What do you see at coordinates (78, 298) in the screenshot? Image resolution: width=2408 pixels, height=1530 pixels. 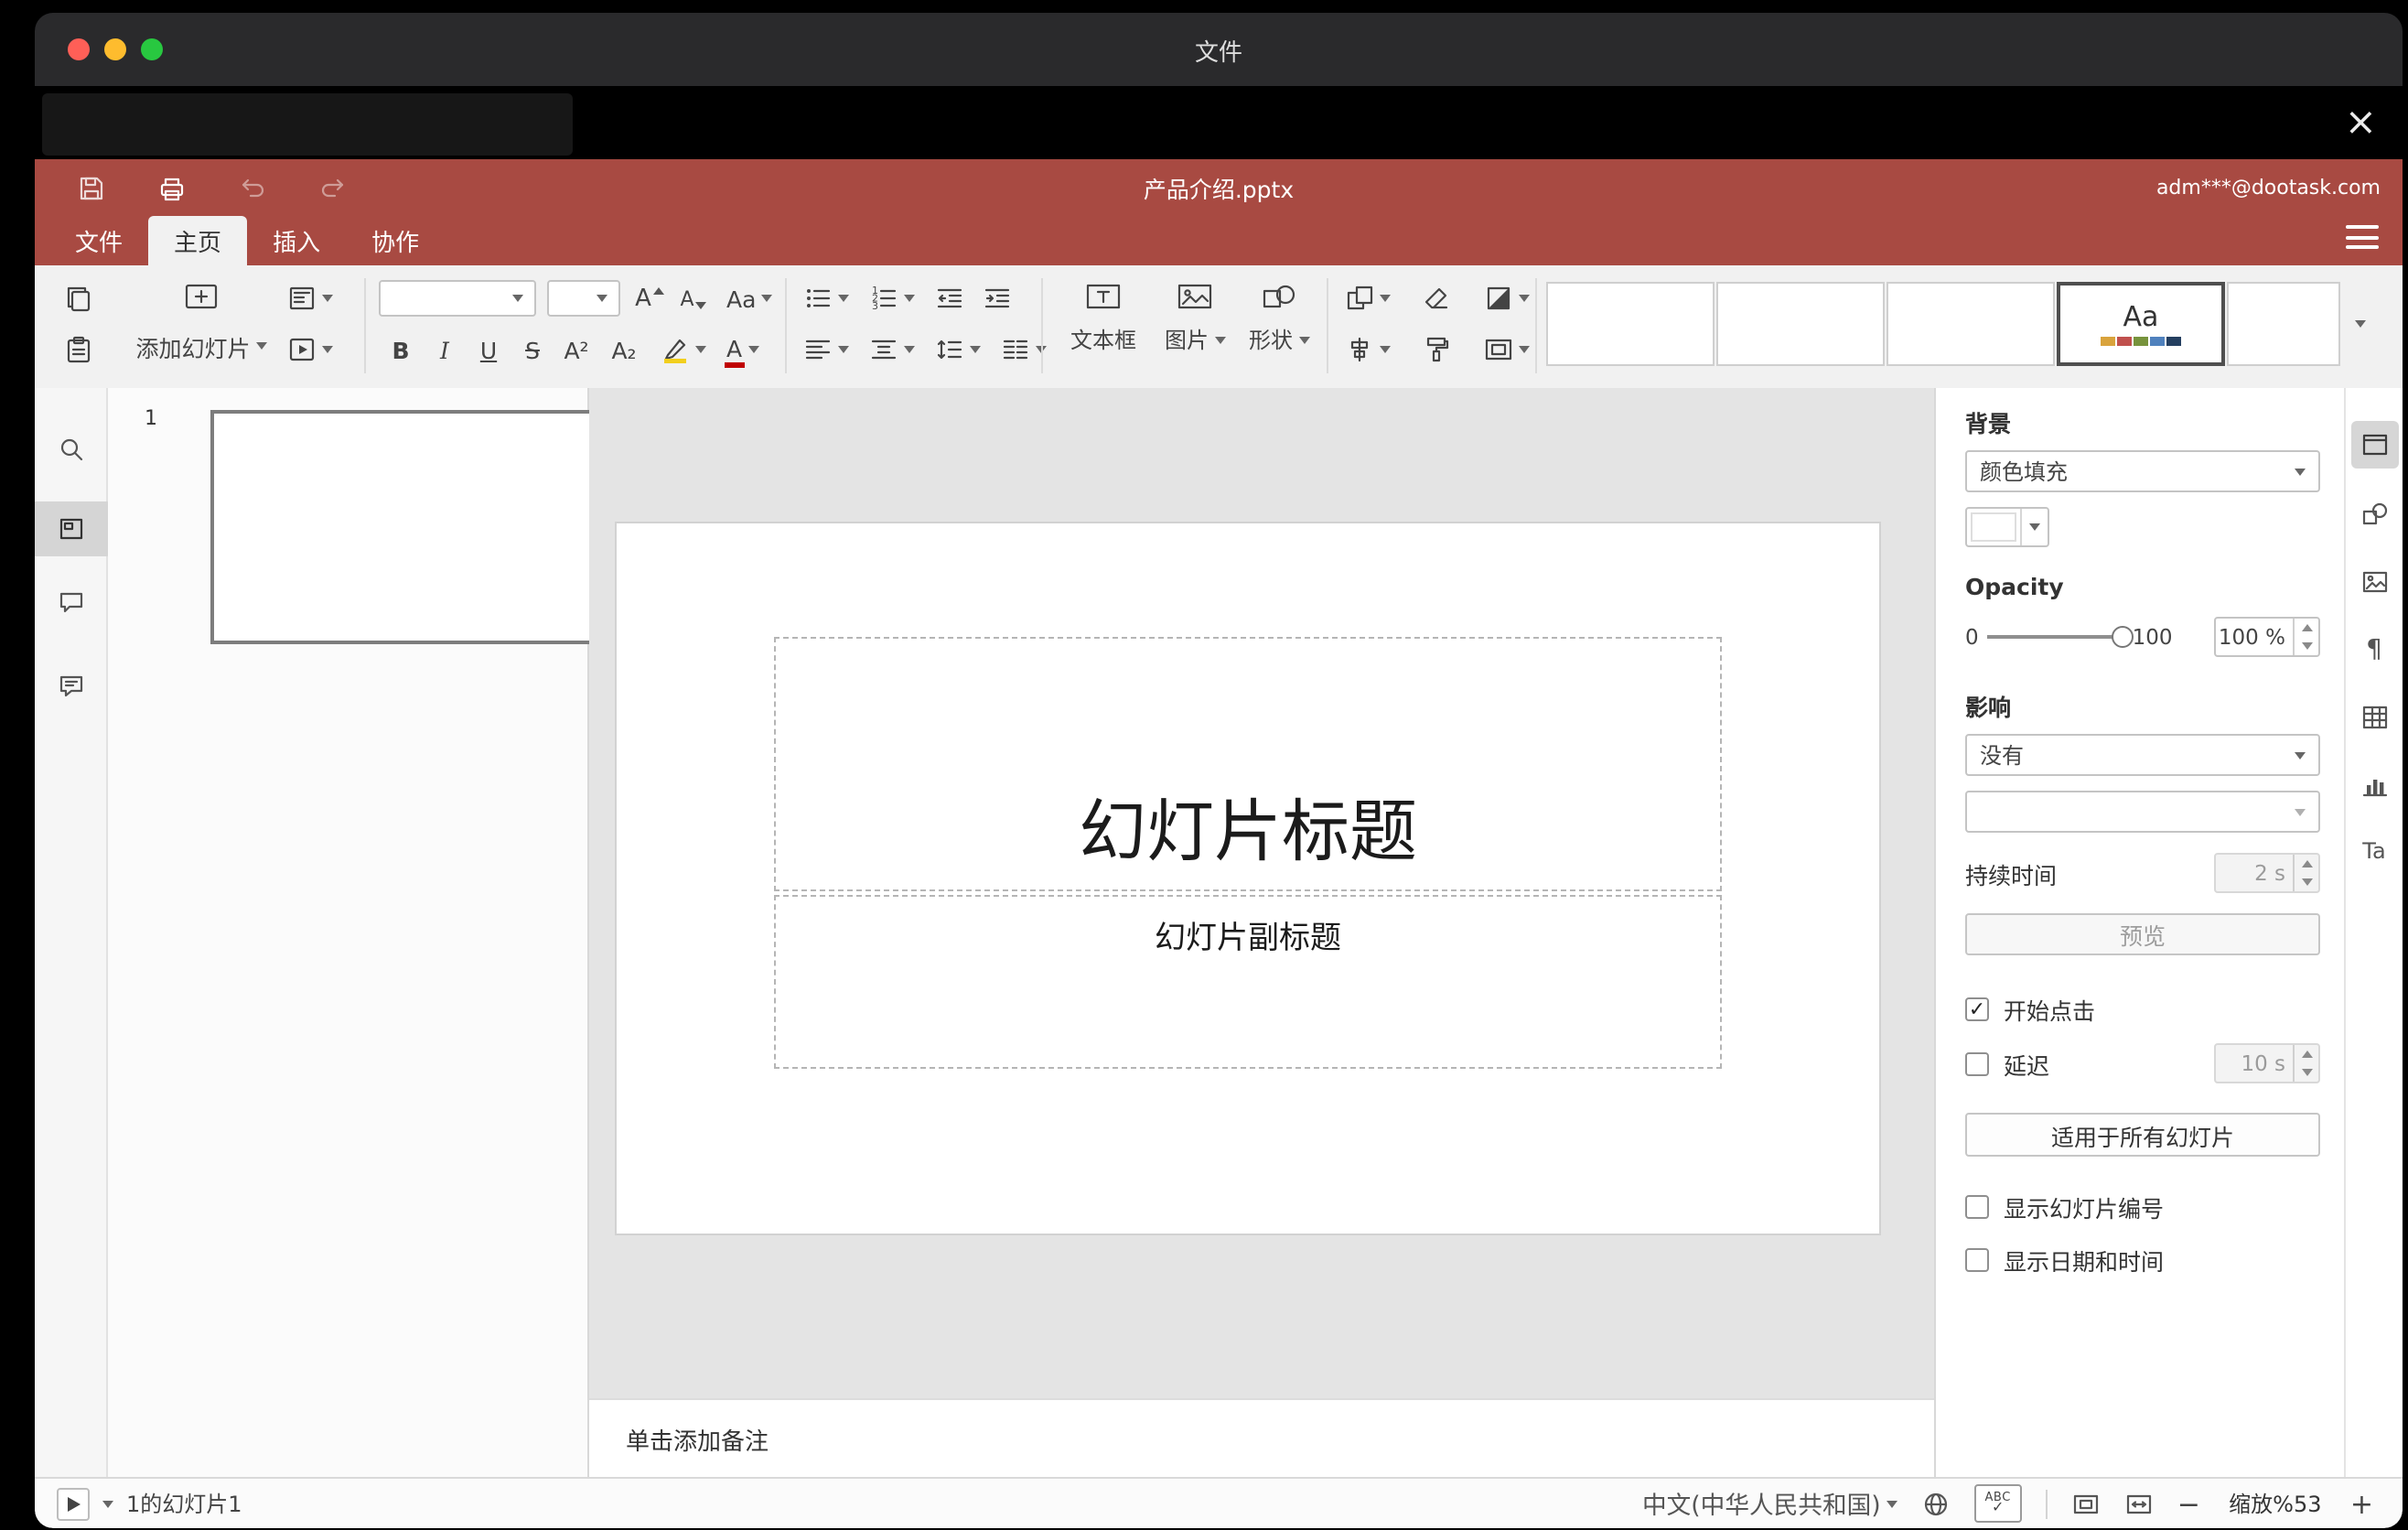 I see `copy-button` at bounding box center [78, 298].